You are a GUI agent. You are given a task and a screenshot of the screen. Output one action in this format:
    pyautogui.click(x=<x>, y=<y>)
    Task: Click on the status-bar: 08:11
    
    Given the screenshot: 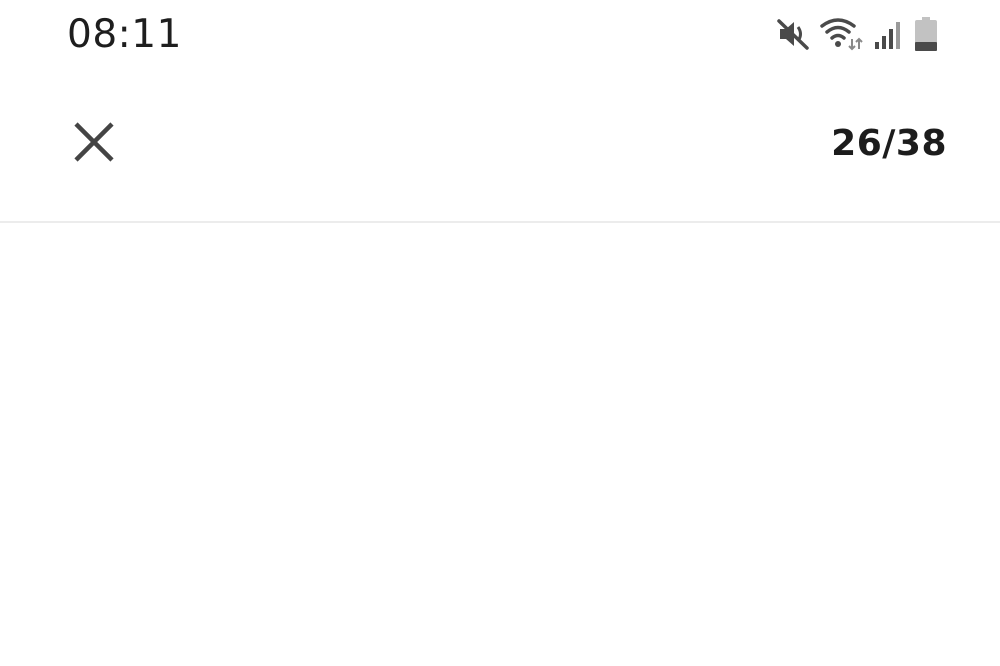 What is the action you would take?
    pyautogui.click(x=500, y=36)
    